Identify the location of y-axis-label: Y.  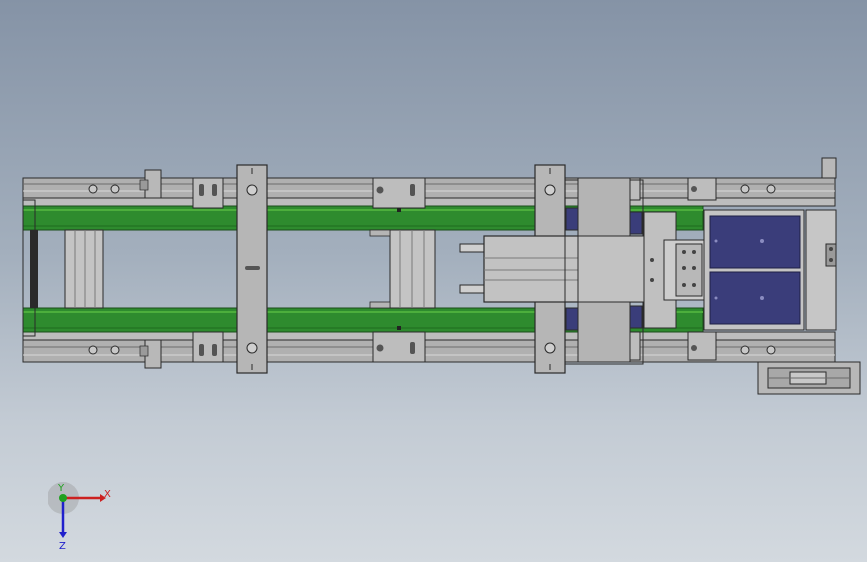
(61, 488).